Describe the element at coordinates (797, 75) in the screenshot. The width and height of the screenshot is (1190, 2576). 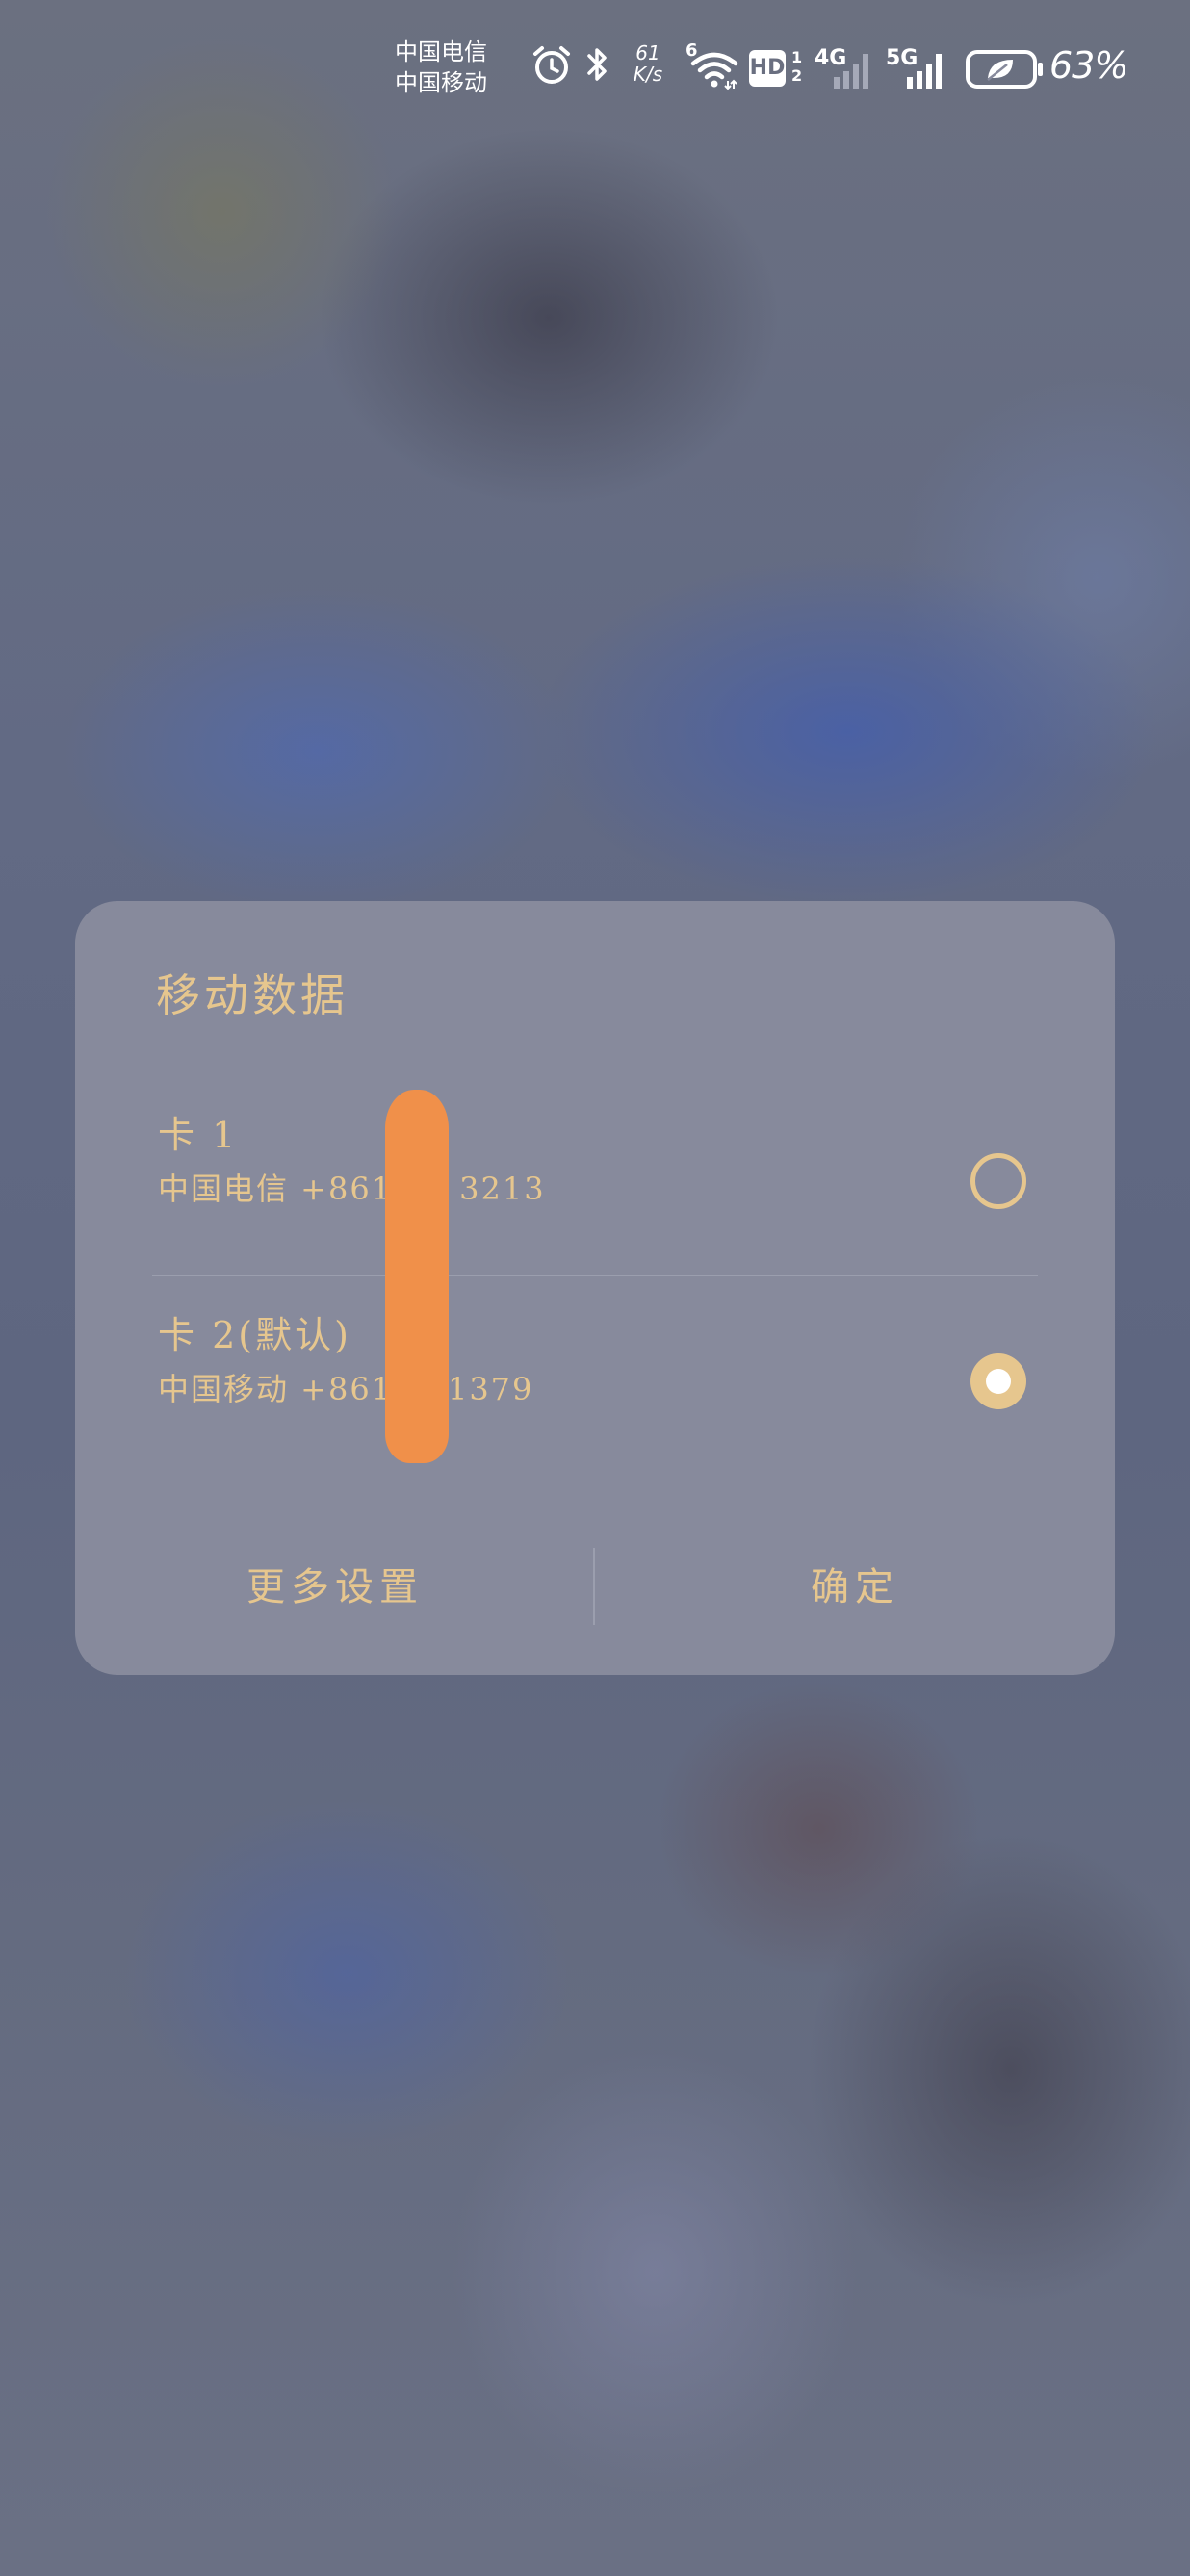
I see `hd-sim-2: 2` at that location.